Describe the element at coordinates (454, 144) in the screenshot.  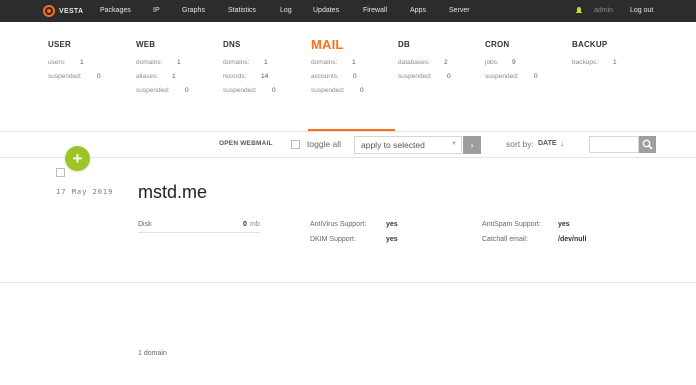
I see `dropdown-arrow-icon: ▼` at that location.